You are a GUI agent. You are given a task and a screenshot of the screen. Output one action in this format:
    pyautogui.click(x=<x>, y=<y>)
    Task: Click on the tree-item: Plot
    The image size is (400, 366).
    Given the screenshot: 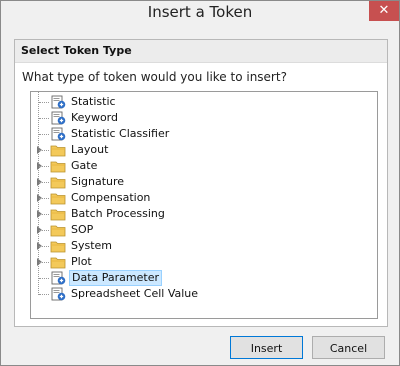 What is the action you would take?
    pyautogui.click(x=204, y=262)
    